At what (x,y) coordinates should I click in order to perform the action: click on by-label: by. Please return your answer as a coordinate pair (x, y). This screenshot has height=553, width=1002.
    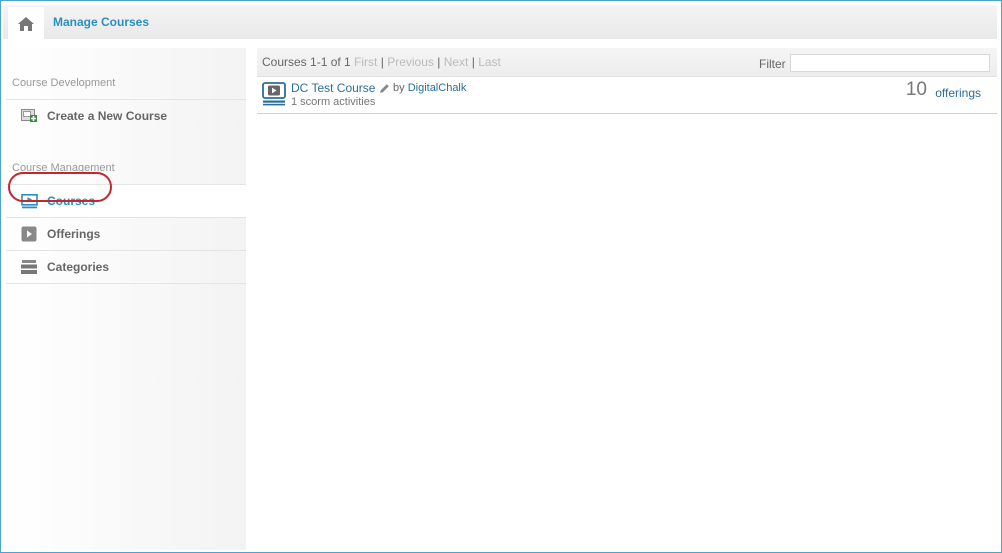
    Looking at the image, I should click on (399, 88).